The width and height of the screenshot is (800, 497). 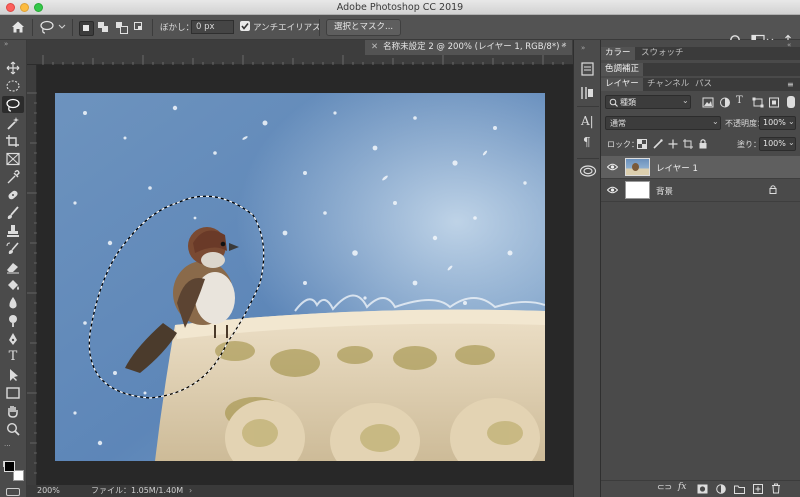 What do you see at coordinates (13, 195) in the screenshot?
I see `healing-brush-icon` at bounding box center [13, 195].